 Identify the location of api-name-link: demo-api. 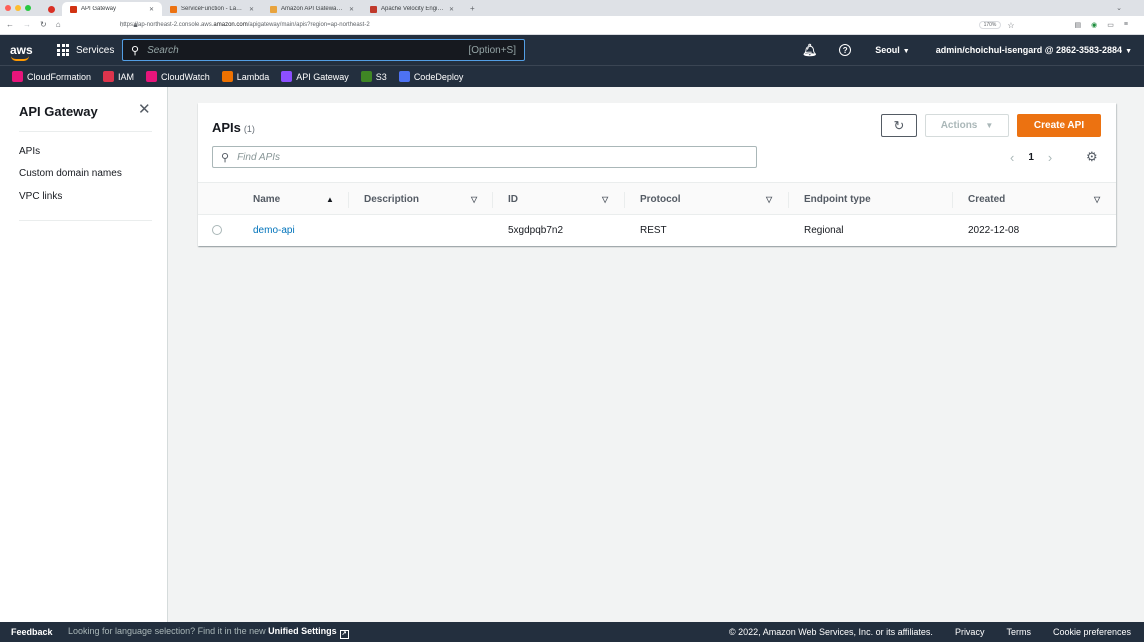
(274, 230).